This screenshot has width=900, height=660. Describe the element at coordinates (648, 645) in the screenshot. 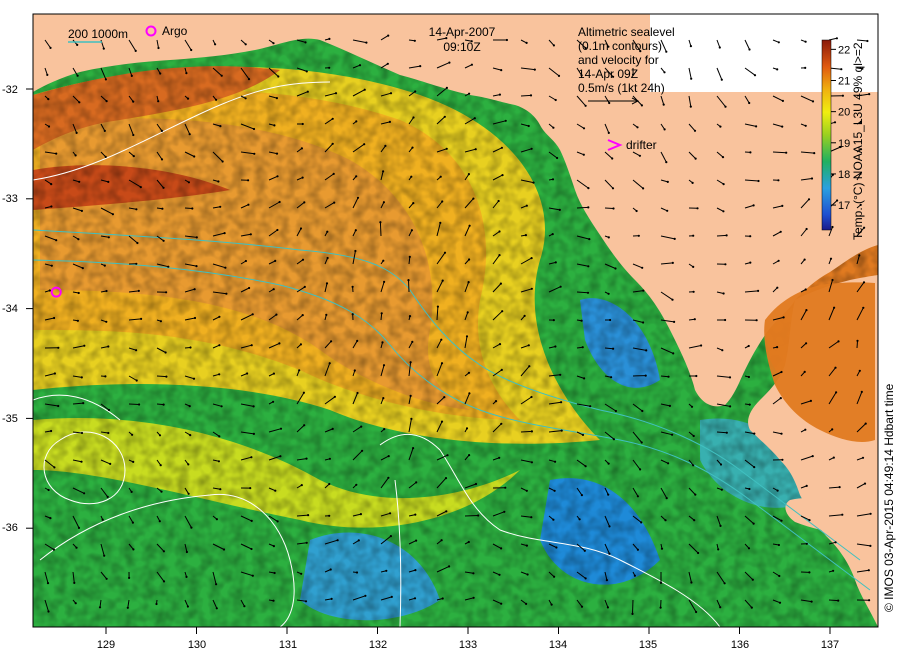

I see `x-tick-label: 135` at that location.